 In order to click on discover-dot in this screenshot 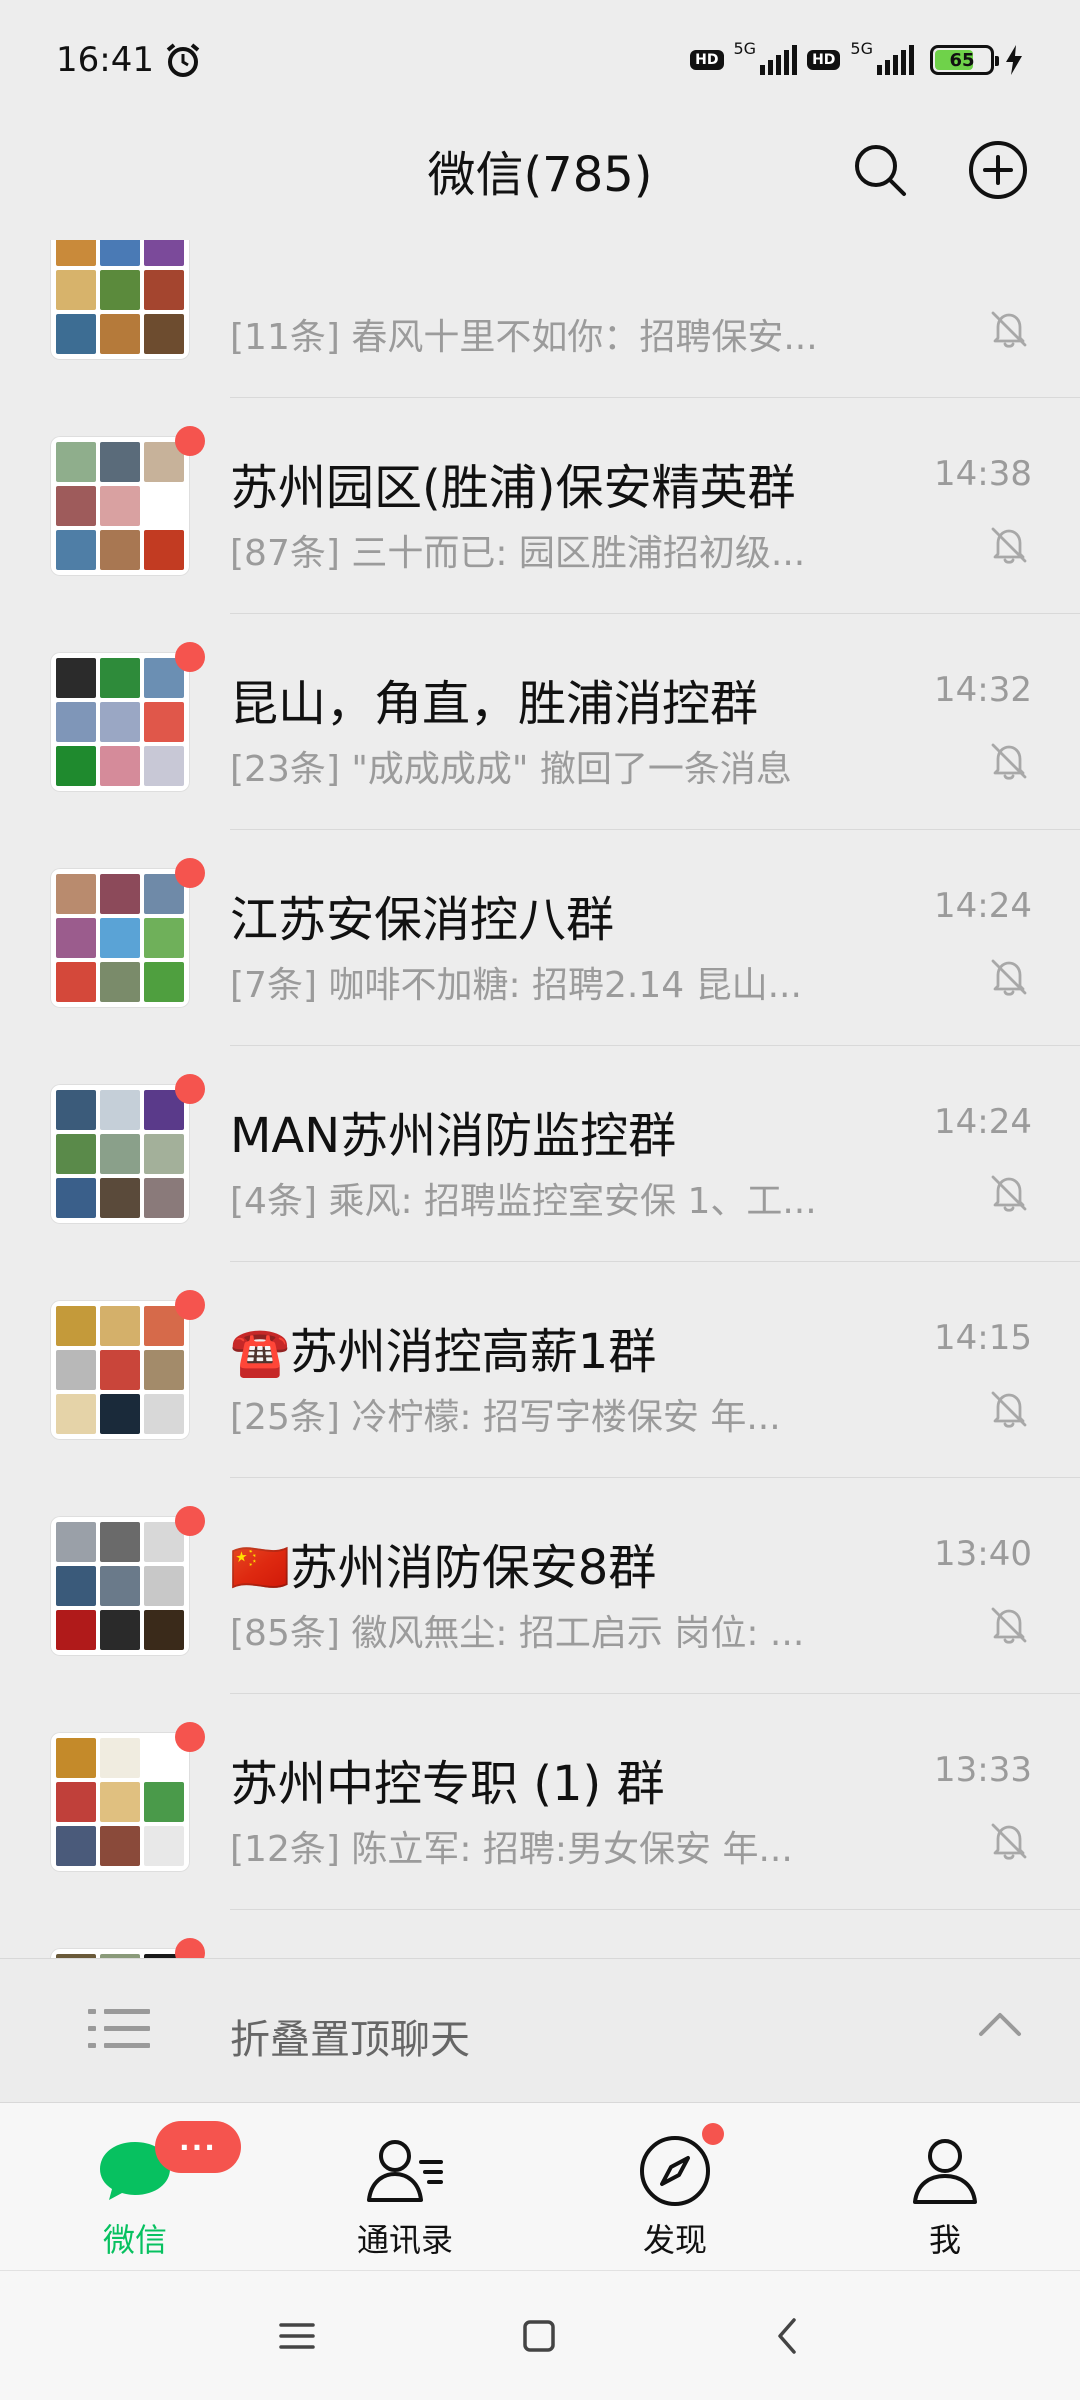, I will do `click(713, 2134)`.